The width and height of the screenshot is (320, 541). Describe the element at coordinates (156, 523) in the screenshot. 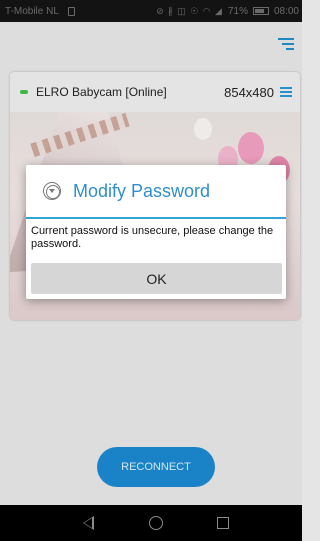

I see `home-icon` at that location.